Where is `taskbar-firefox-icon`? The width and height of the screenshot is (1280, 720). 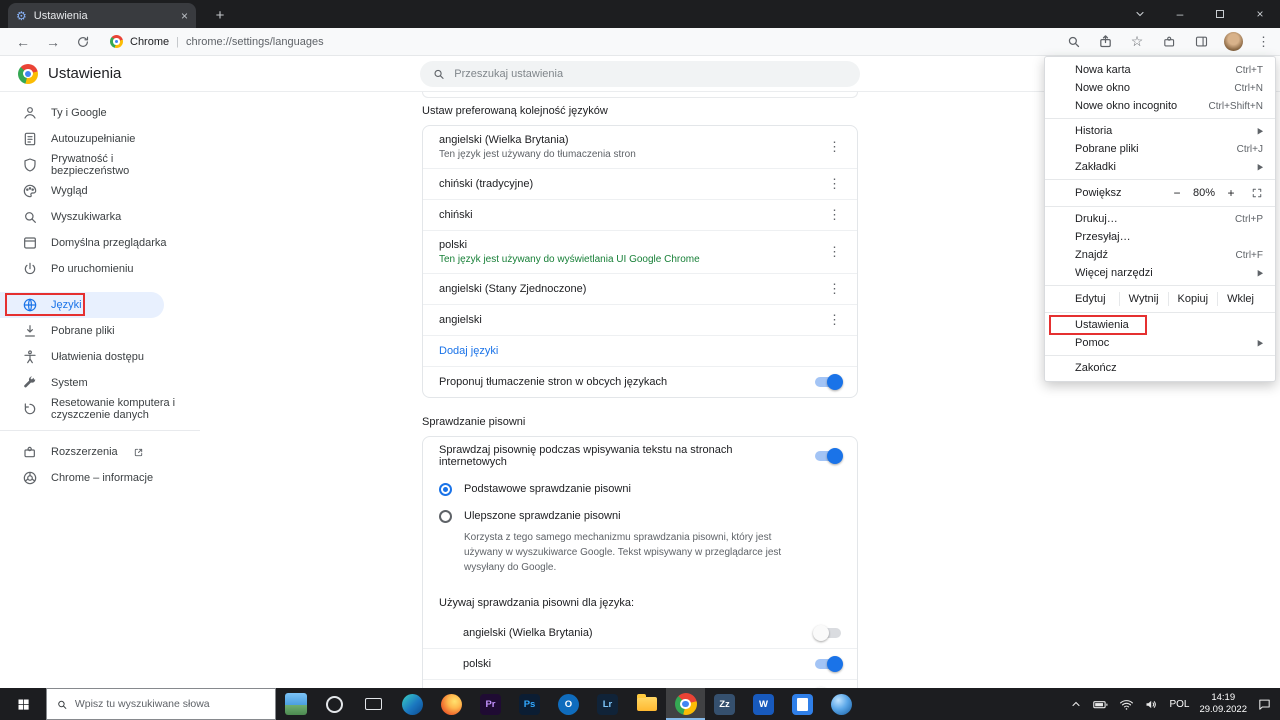 taskbar-firefox-icon is located at coordinates (451, 704).